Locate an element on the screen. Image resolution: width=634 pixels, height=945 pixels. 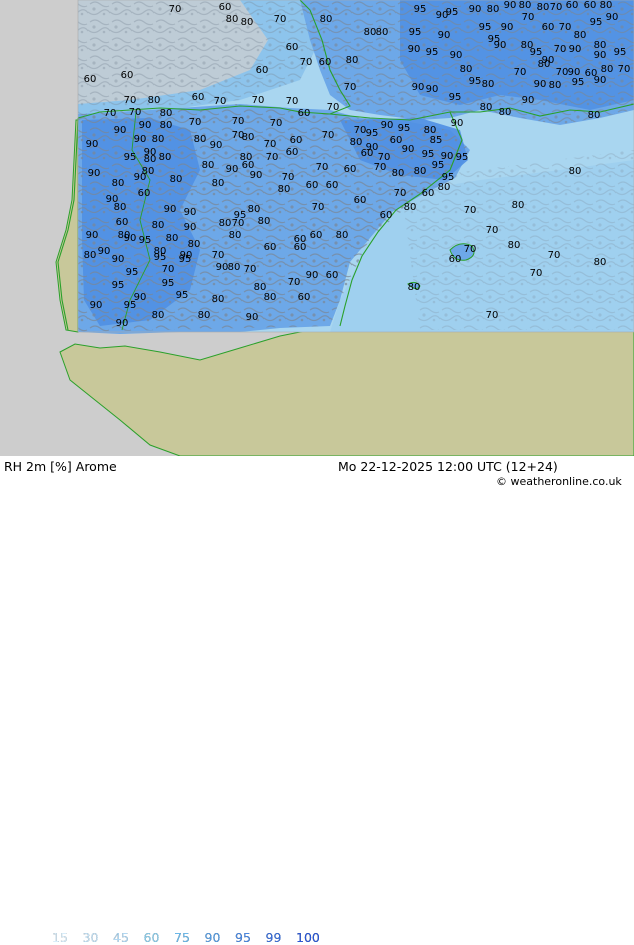
legend-value-90: 90 is located at coordinates (212, 937).